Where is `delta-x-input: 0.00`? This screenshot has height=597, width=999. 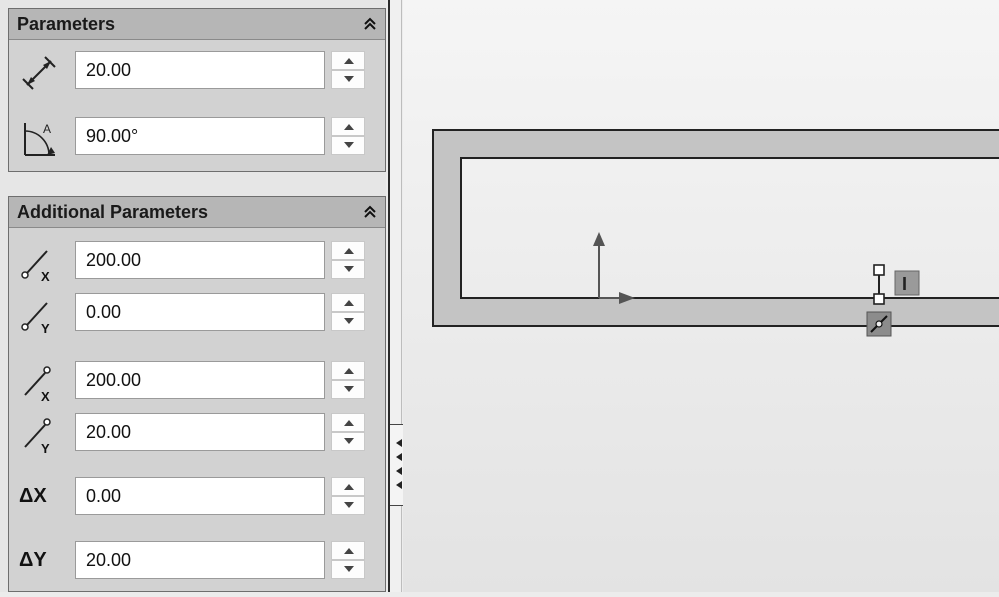
delta-x-input: 0.00 is located at coordinates (200, 496).